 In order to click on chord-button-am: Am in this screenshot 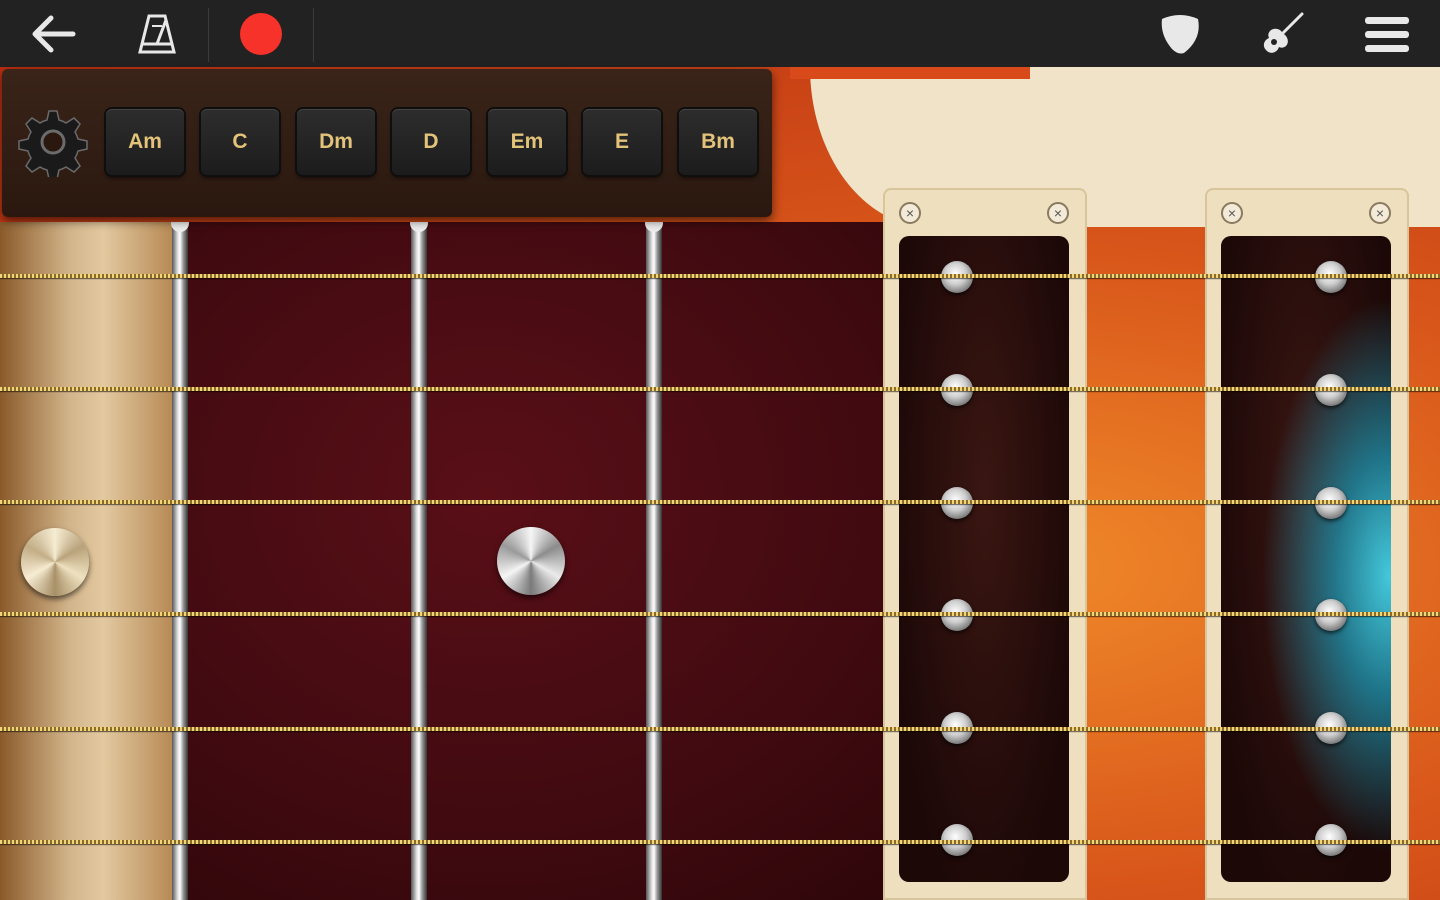, I will do `click(145, 142)`.